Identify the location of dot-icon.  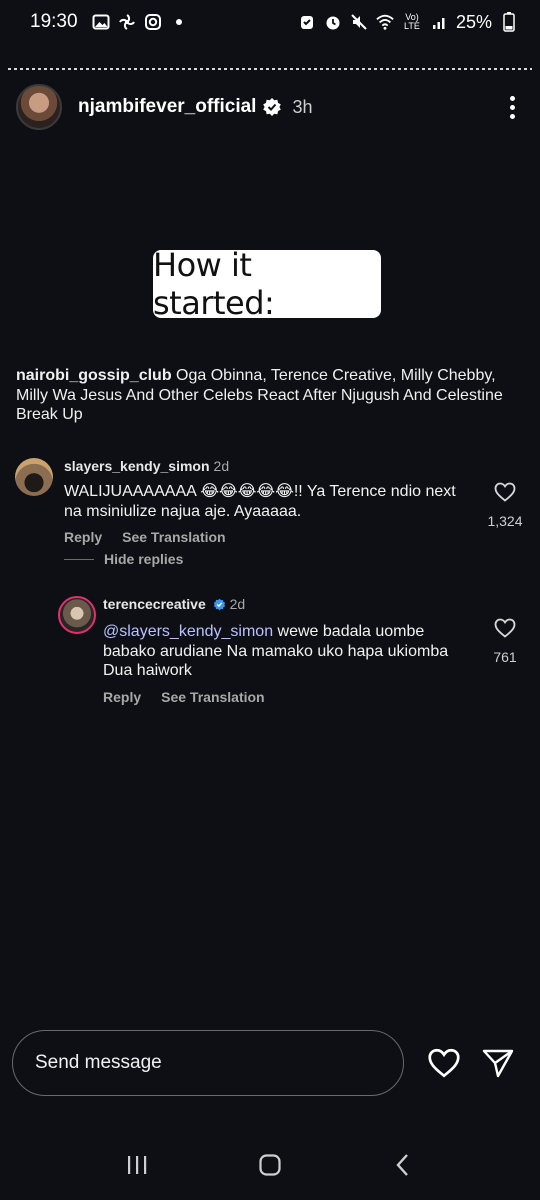
(179, 22).